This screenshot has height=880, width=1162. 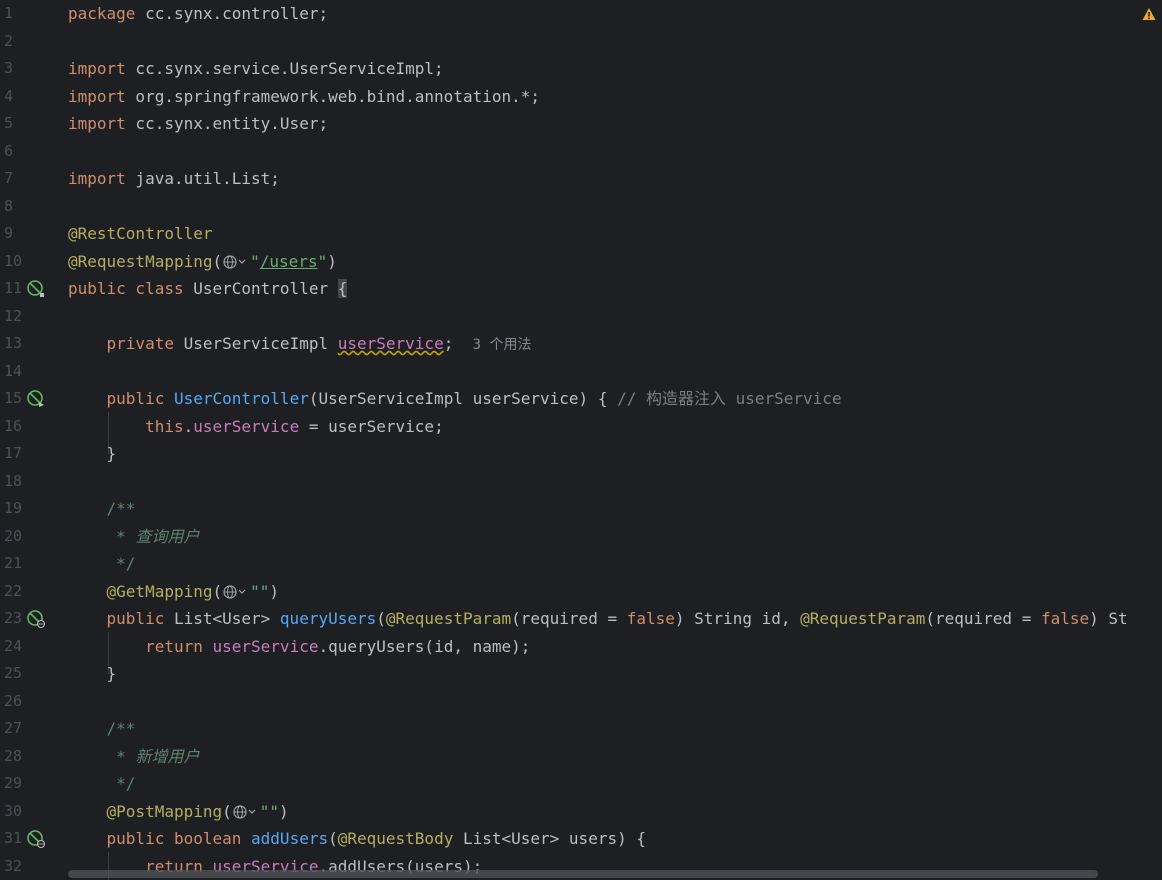 I want to click on line-number: 2, so click(x=30, y=42).